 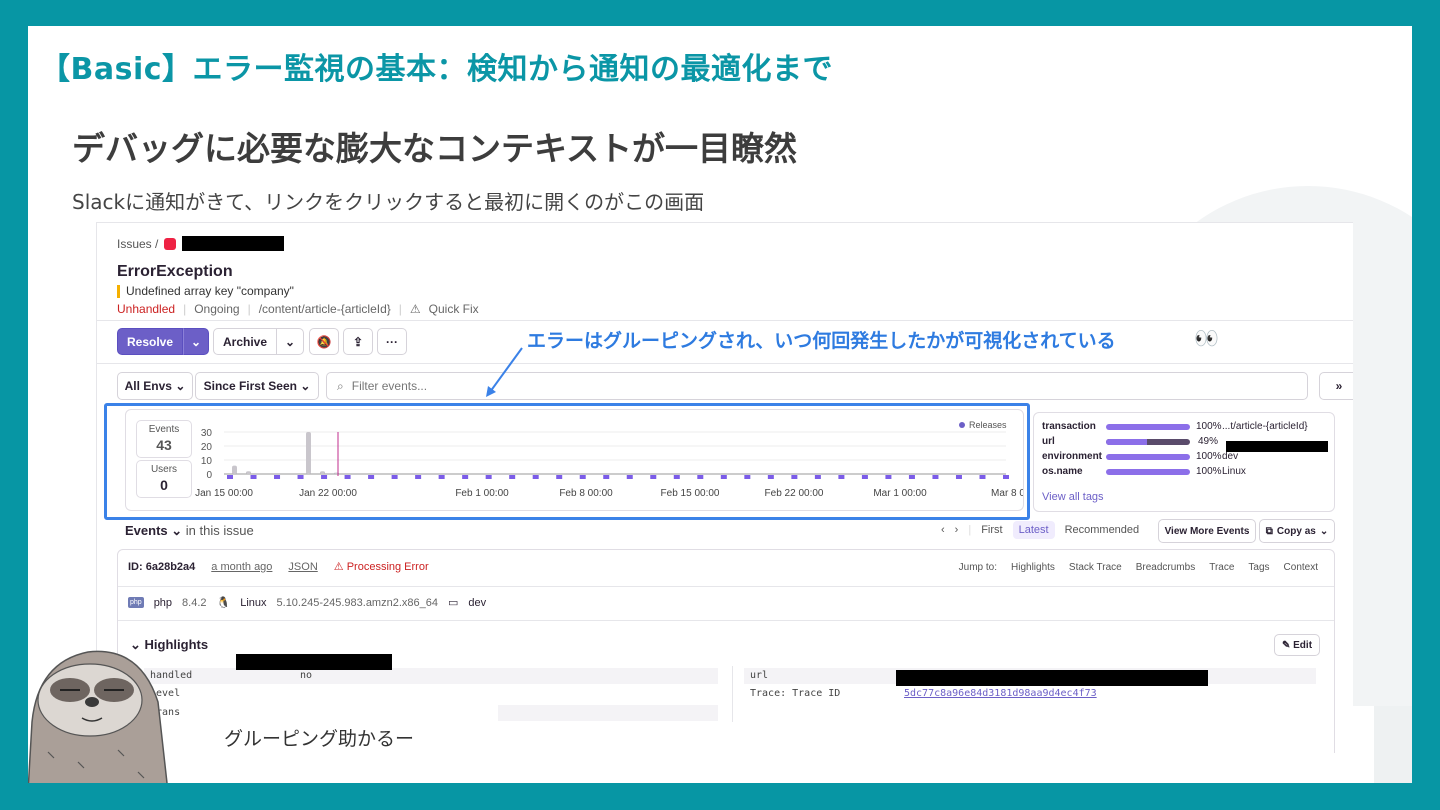 I want to click on annotation-arrow, so click(x=504, y=372).